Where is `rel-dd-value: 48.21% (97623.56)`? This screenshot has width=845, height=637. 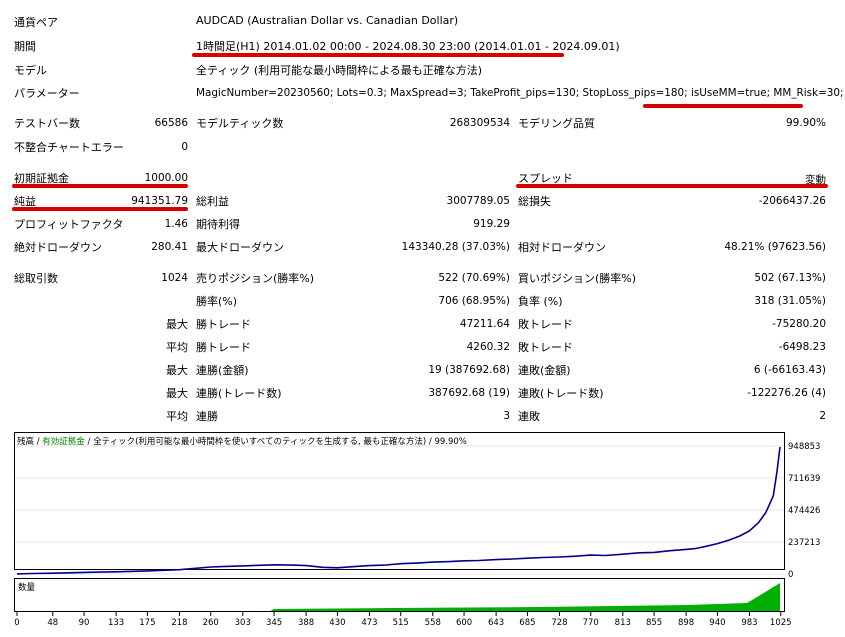 rel-dd-value: 48.21% (97623.56) is located at coordinates (775, 247).